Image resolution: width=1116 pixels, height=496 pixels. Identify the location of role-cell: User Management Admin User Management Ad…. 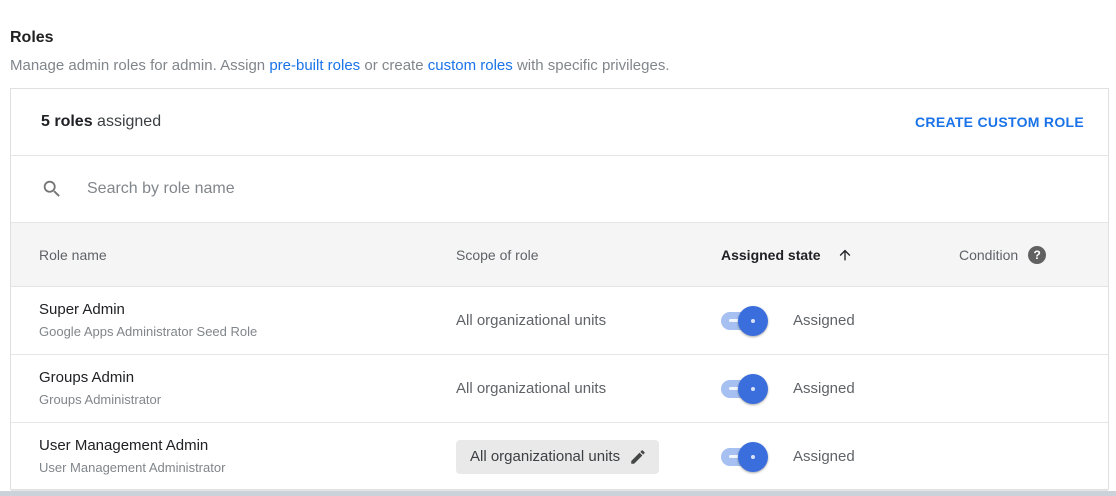
(247, 456).